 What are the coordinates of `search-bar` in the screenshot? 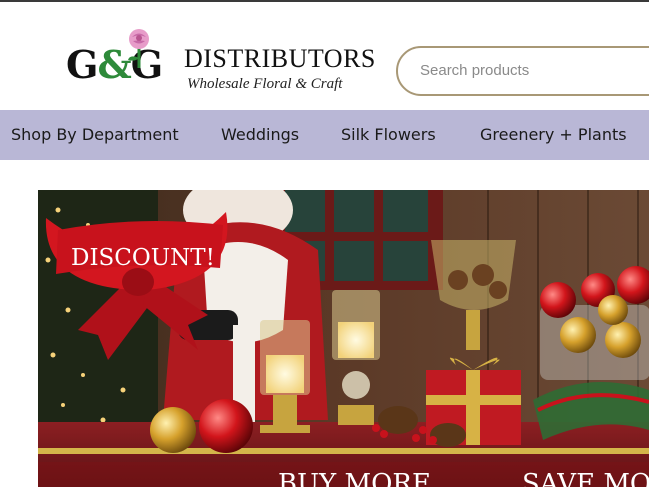 It's located at (522, 71).